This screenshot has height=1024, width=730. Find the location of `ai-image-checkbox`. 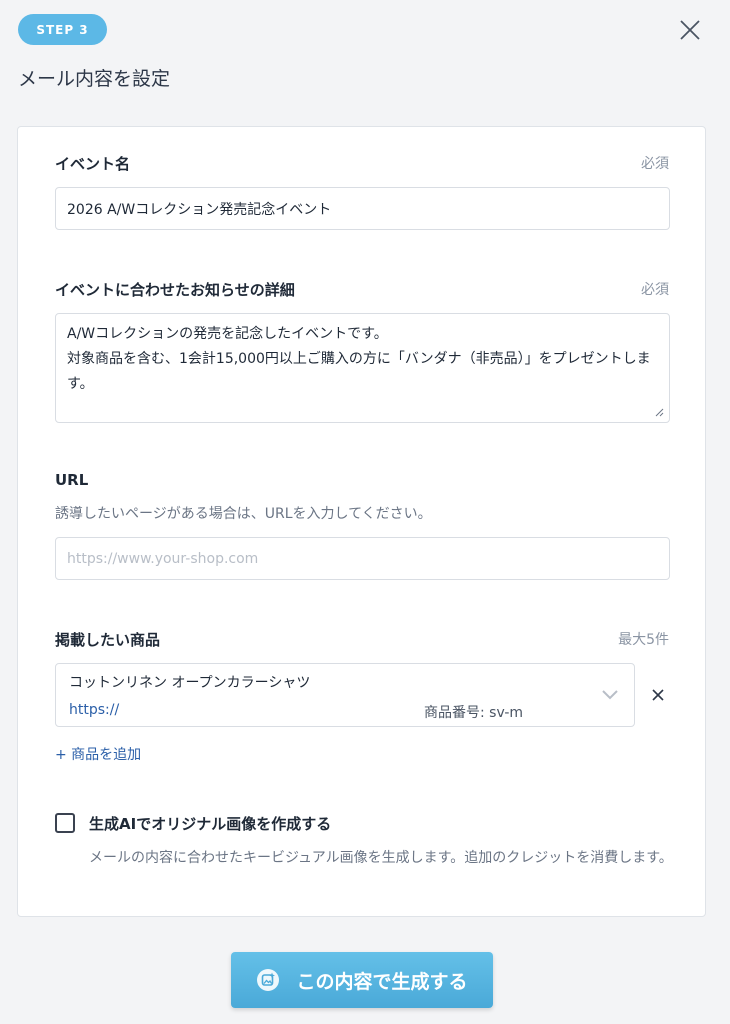

ai-image-checkbox is located at coordinates (65, 823).